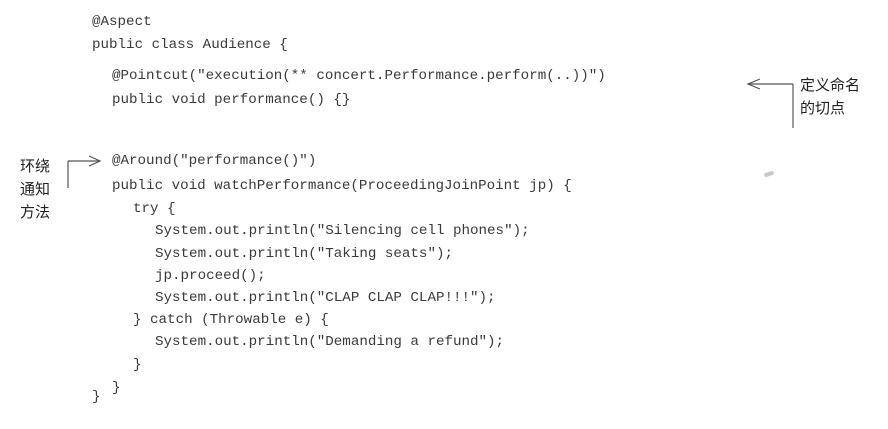 The width and height of the screenshot is (888, 429). Describe the element at coordinates (154, 209) in the screenshot. I see `code-line: try {` at that location.